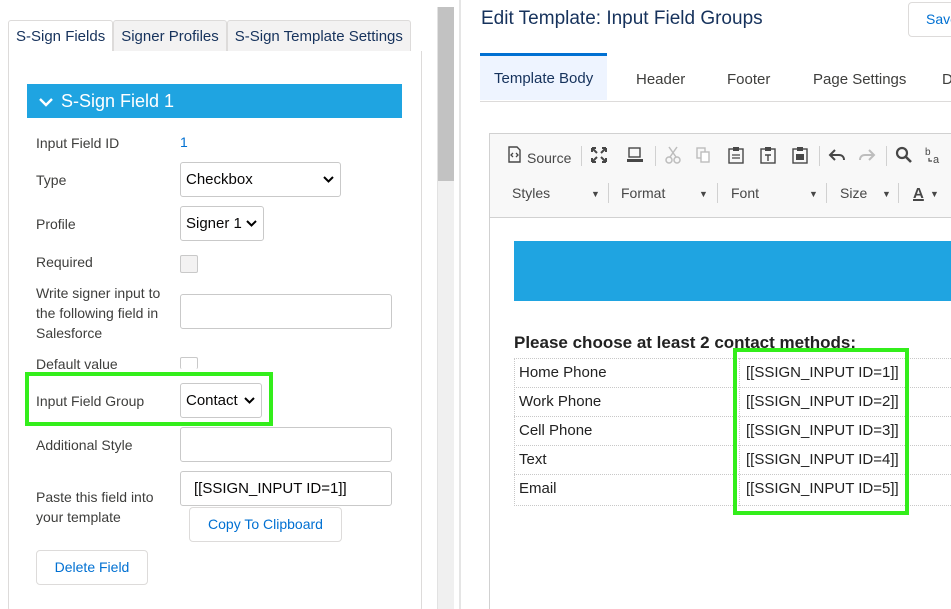 This screenshot has width=951, height=609. What do you see at coordinates (904, 158) in the screenshot?
I see `find-icon` at bounding box center [904, 158].